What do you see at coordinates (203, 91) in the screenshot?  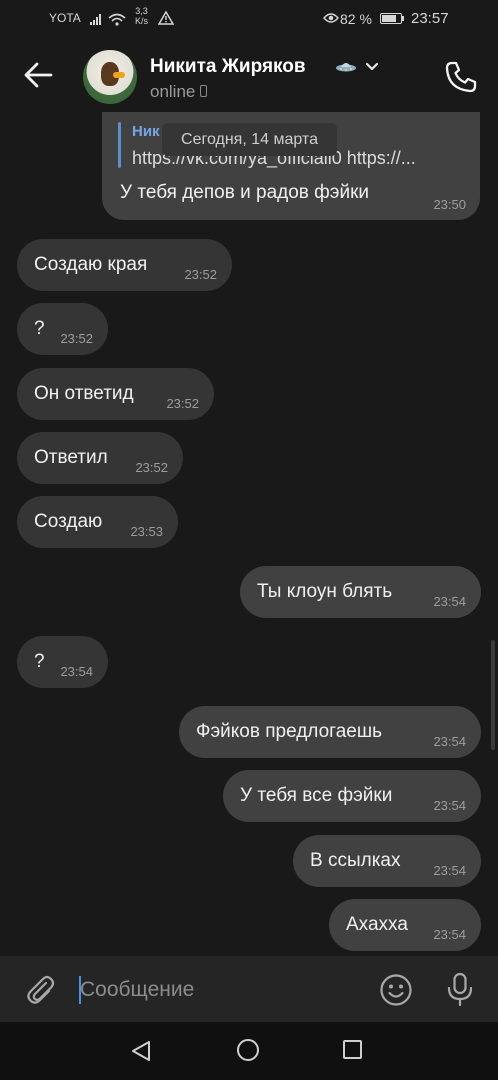 I see `mobile-device-icon` at bounding box center [203, 91].